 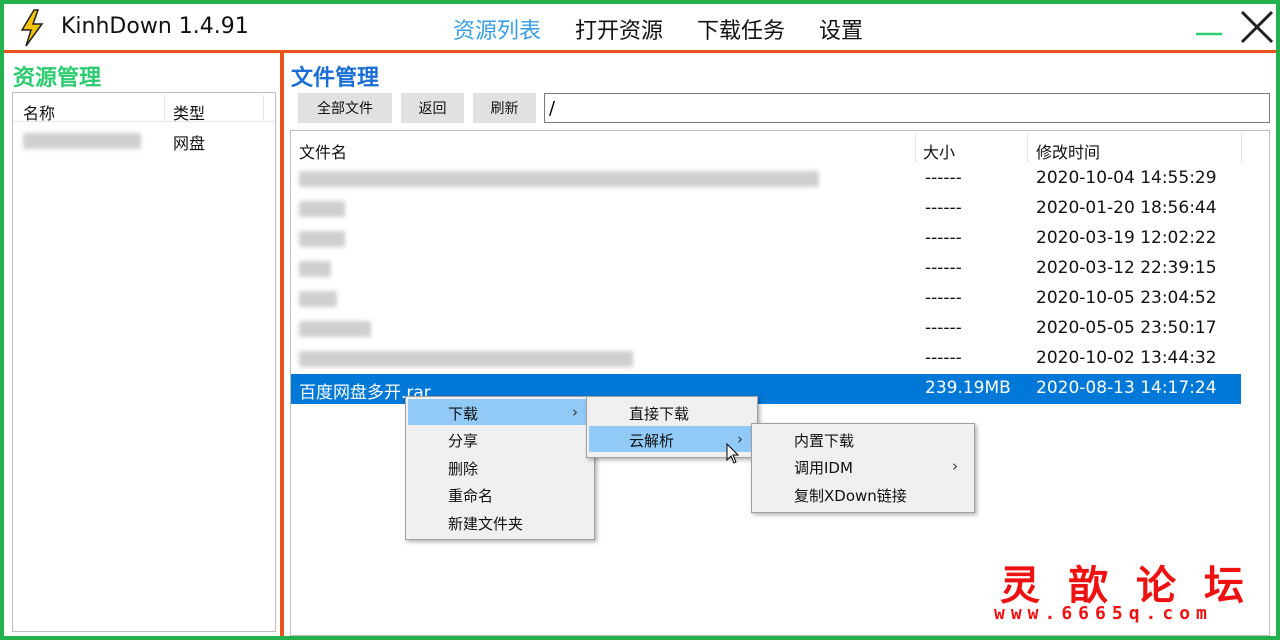 I want to click on column-header-modified: 修改时间, so click(x=1068, y=151).